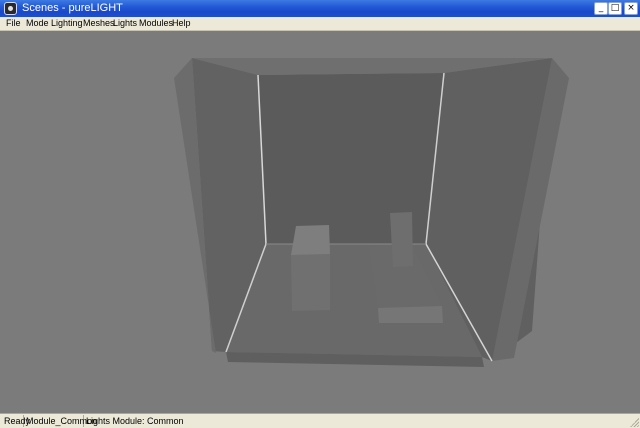 This screenshot has height=428, width=640. I want to click on menu-lighting: Lighting, so click(67, 23).